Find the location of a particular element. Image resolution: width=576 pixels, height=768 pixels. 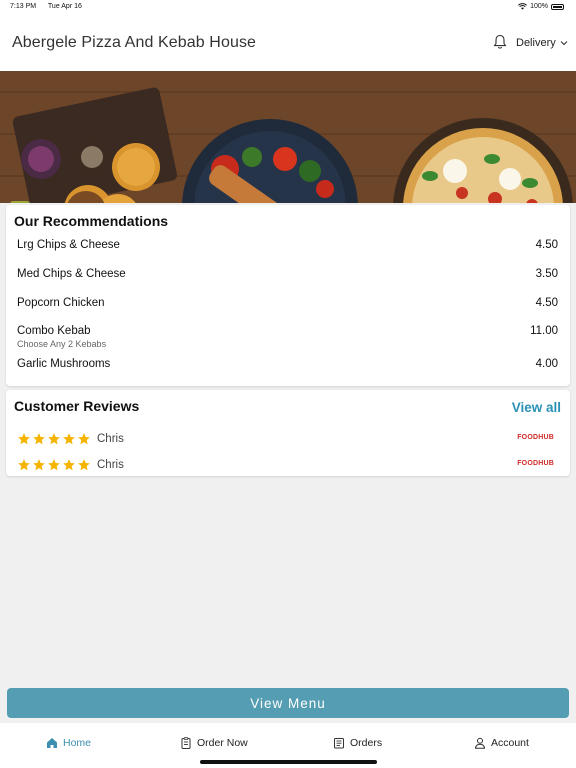

chevron-down-icon is located at coordinates (564, 43).